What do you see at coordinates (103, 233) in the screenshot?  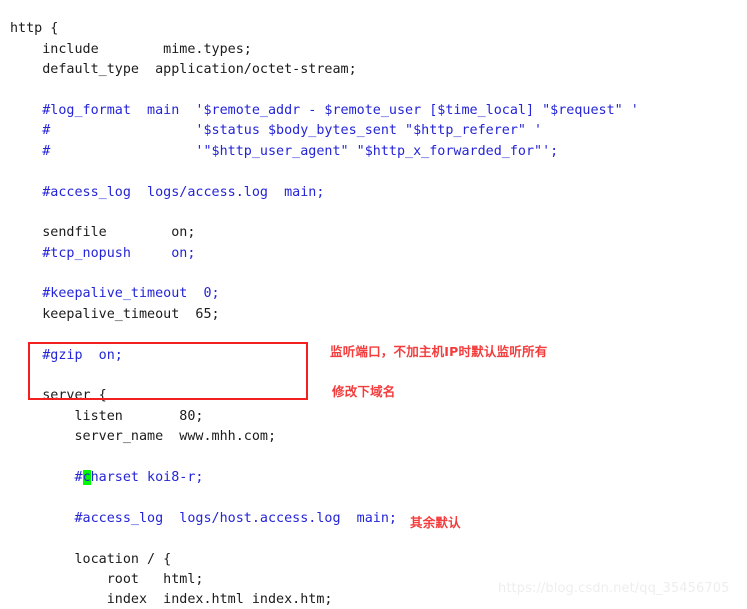 I see `code-line: sendfile on;` at bounding box center [103, 233].